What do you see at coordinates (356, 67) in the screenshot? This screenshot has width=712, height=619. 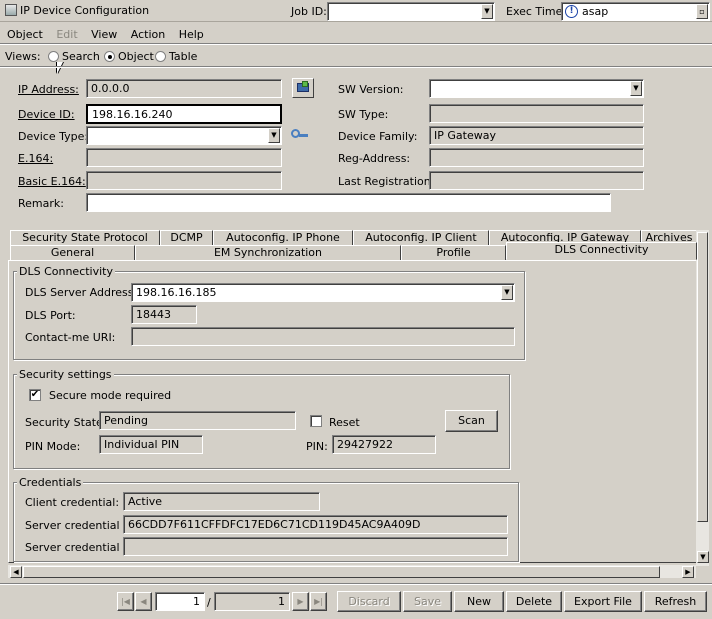 I see `views-divider` at bounding box center [356, 67].